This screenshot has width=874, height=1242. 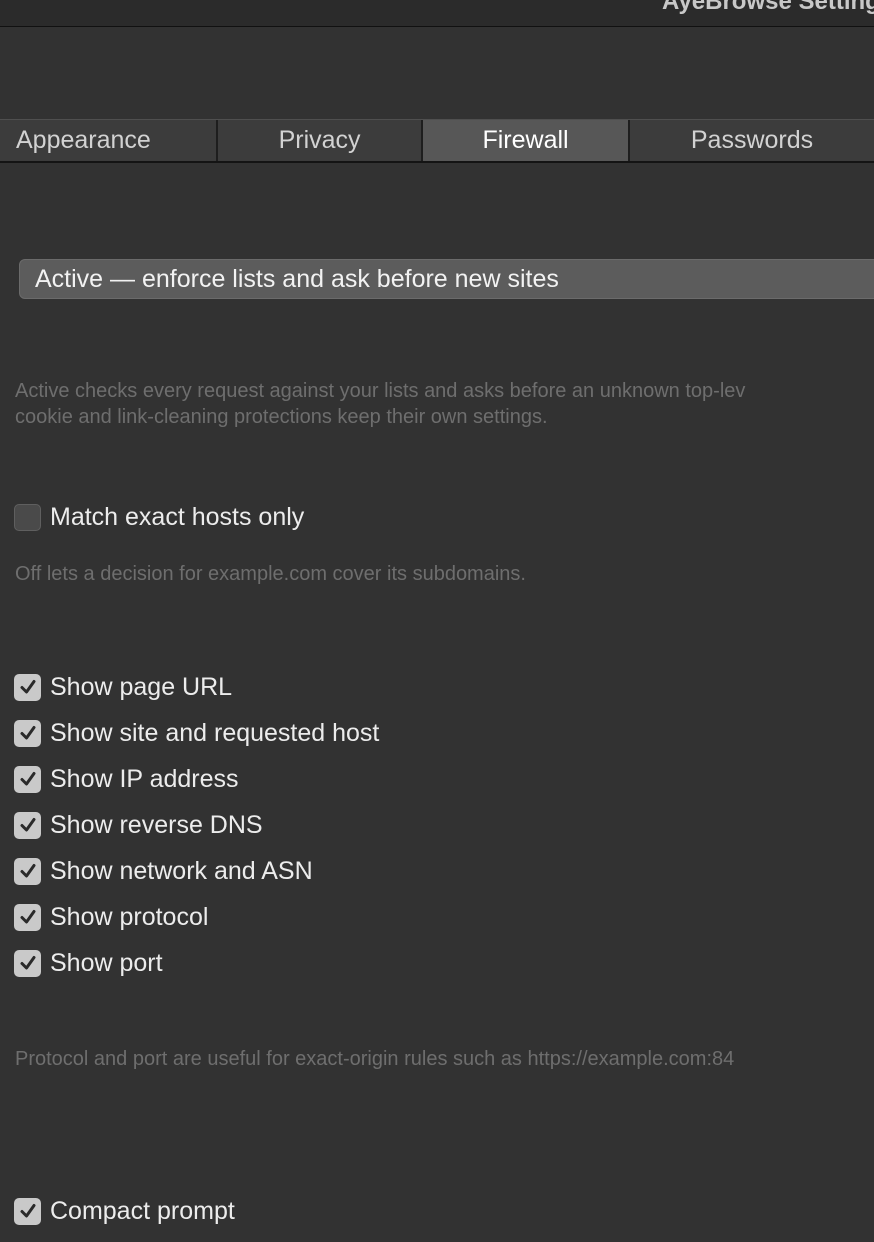 I want to click on show-ip-address-checkbox: Show IP address, so click(x=126, y=779).